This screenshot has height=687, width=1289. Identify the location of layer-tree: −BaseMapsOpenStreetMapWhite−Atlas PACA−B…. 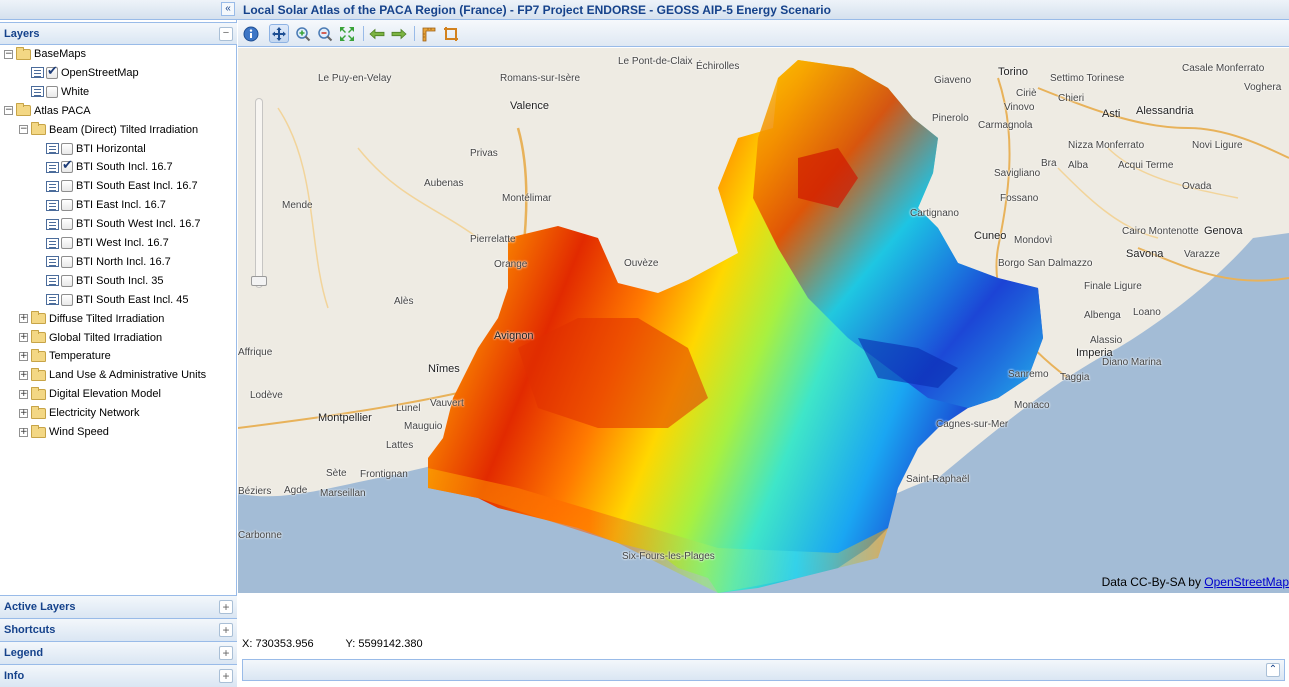
(118, 319).